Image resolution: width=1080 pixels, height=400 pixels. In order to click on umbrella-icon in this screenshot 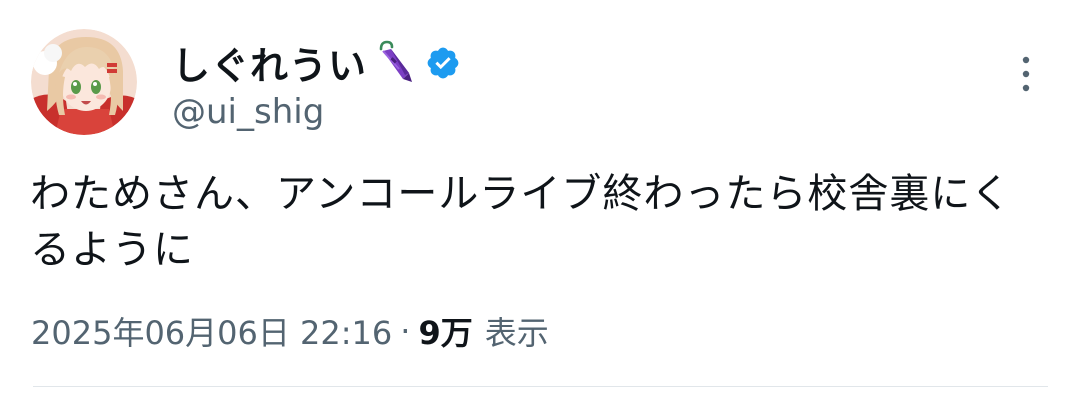, I will do `click(392, 62)`.